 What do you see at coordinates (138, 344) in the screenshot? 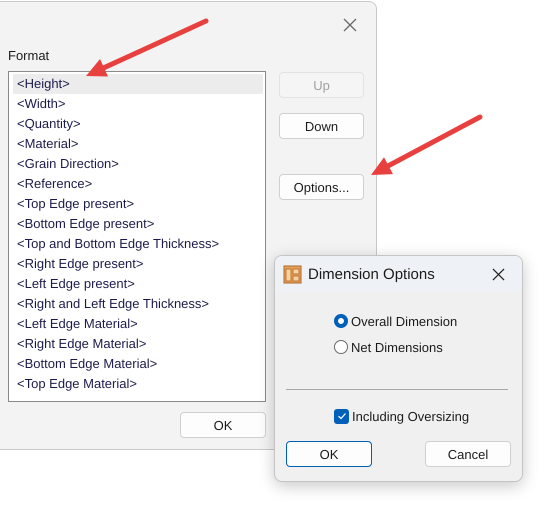
I see `list-item: <Right Edge Material>` at bounding box center [138, 344].